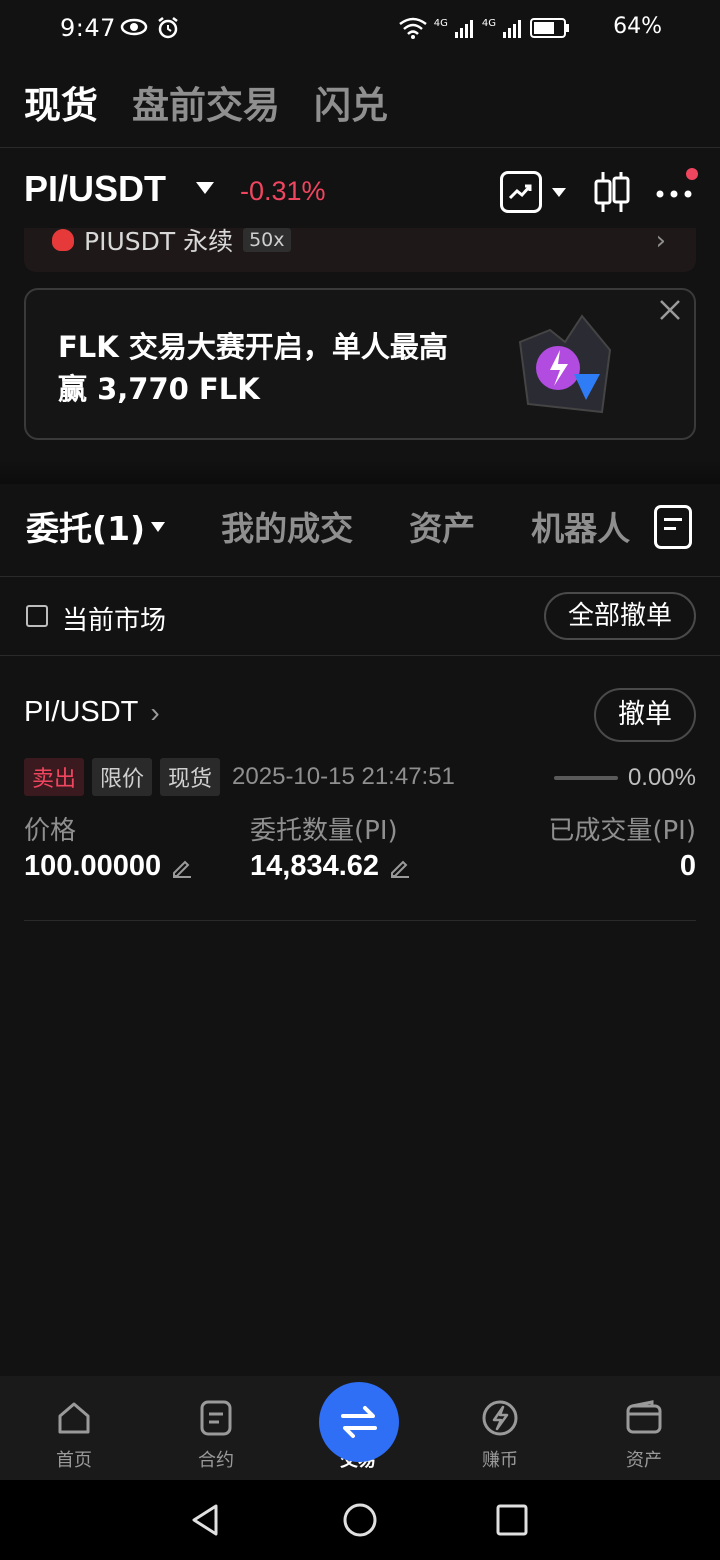 The image size is (720, 1560). I want to click on tab-convert: 闪兑, so click(351, 102).